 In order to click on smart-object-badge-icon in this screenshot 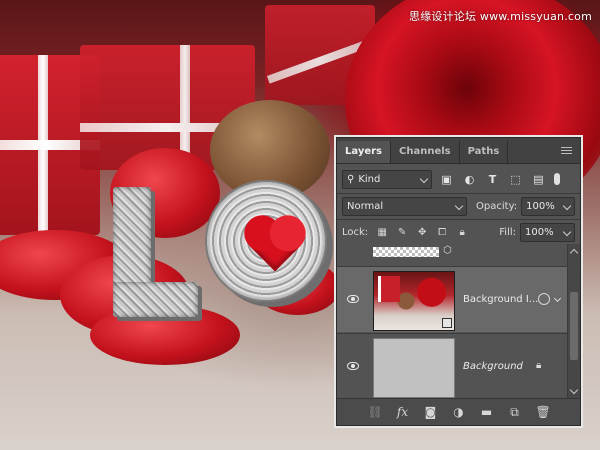, I will do `click(447, 323)`.